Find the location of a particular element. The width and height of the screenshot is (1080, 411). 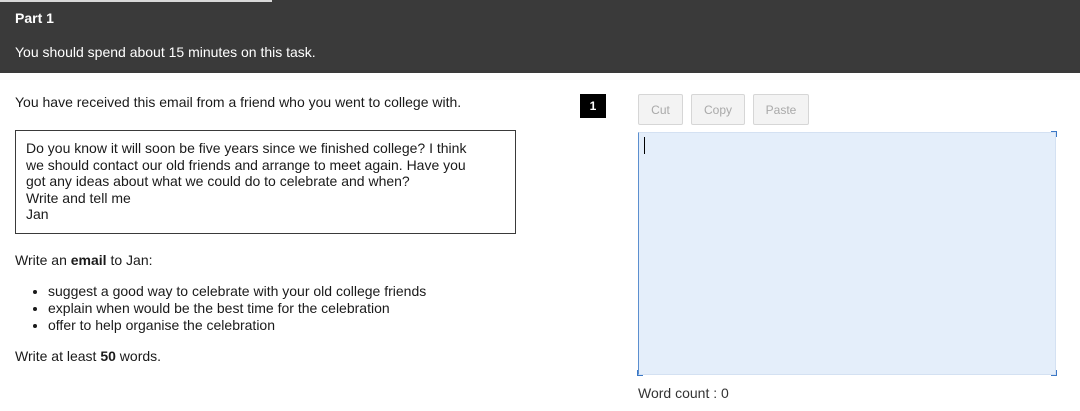

copy-button: Copy is located at coordinates (718, 109).